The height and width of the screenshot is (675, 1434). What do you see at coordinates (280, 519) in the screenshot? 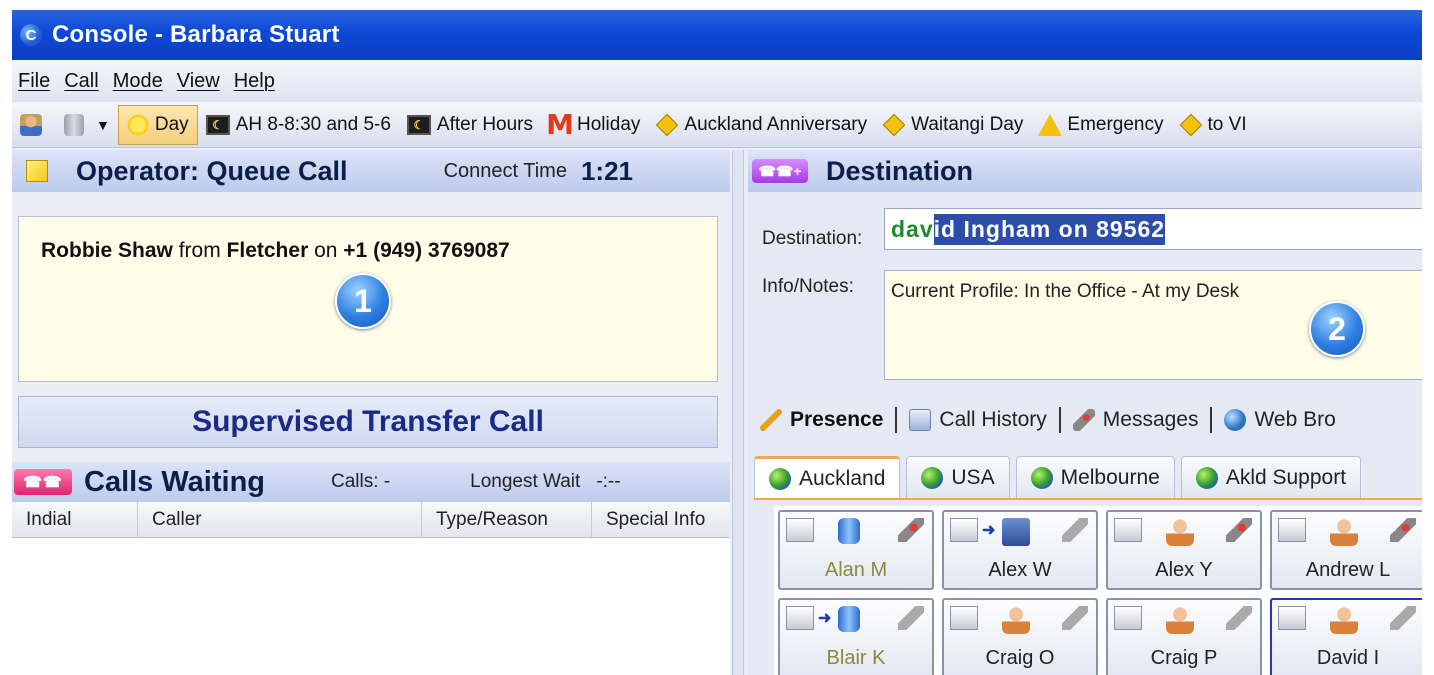
I see `column-caller: Caller` at bounding box center [280, 519].